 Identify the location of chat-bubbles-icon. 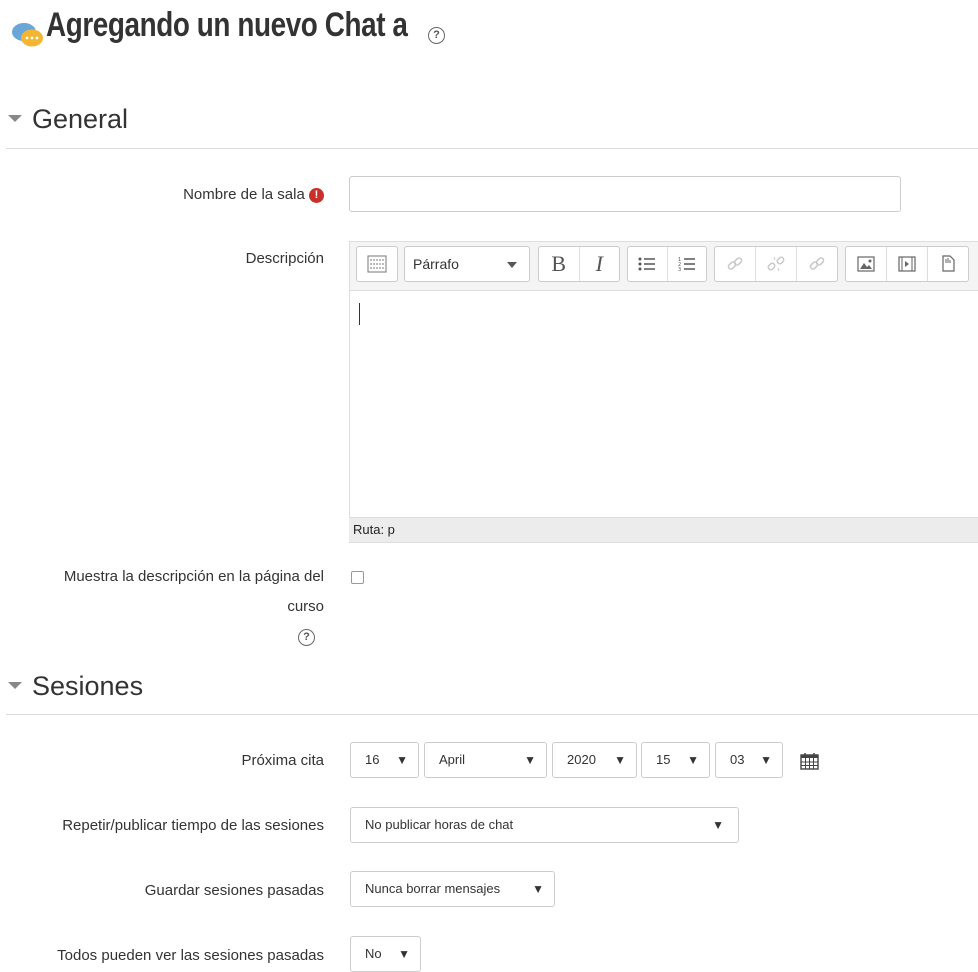
(27, 35).